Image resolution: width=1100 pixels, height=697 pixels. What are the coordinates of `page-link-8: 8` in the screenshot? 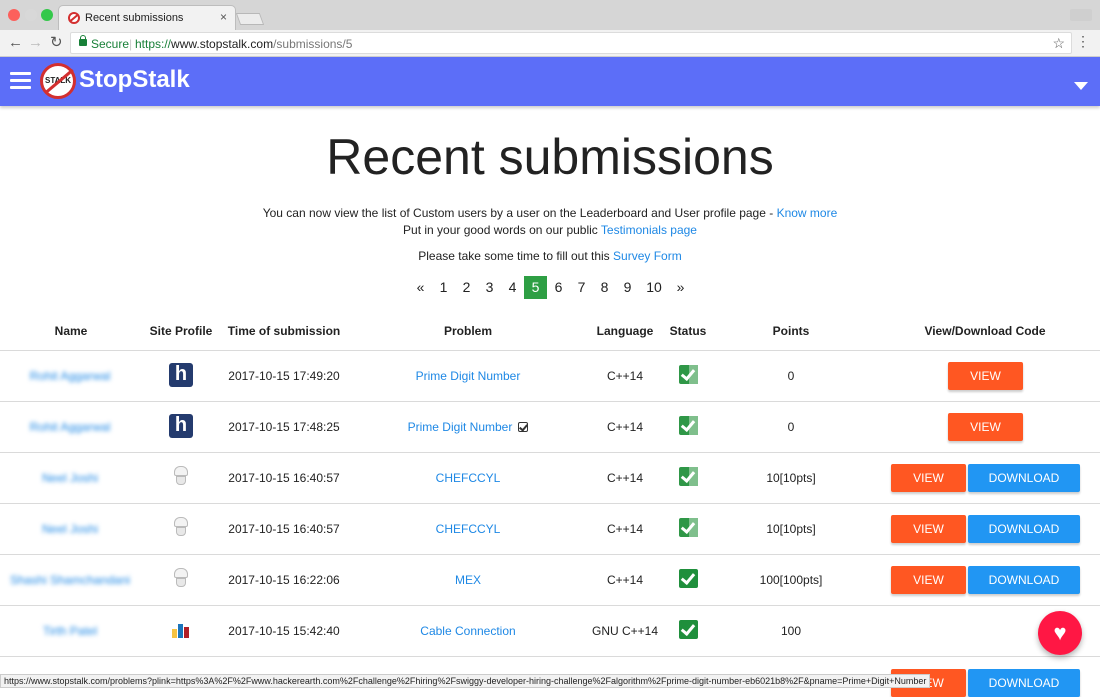 It's located at (604, 287).